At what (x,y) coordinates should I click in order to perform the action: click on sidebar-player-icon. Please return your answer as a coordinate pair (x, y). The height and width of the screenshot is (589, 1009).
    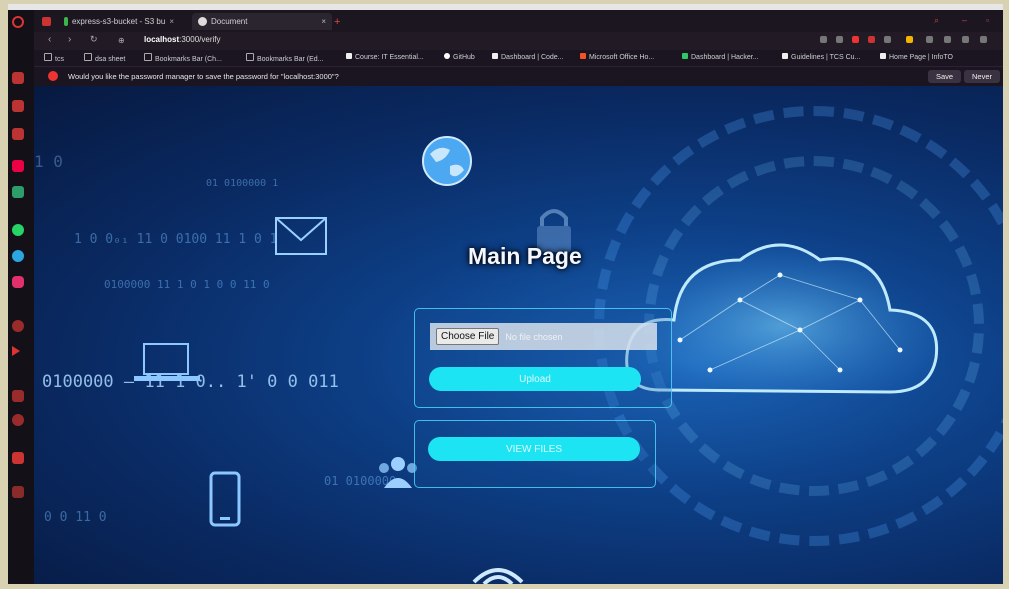
    Looking at the image, I should click on (16, 351).